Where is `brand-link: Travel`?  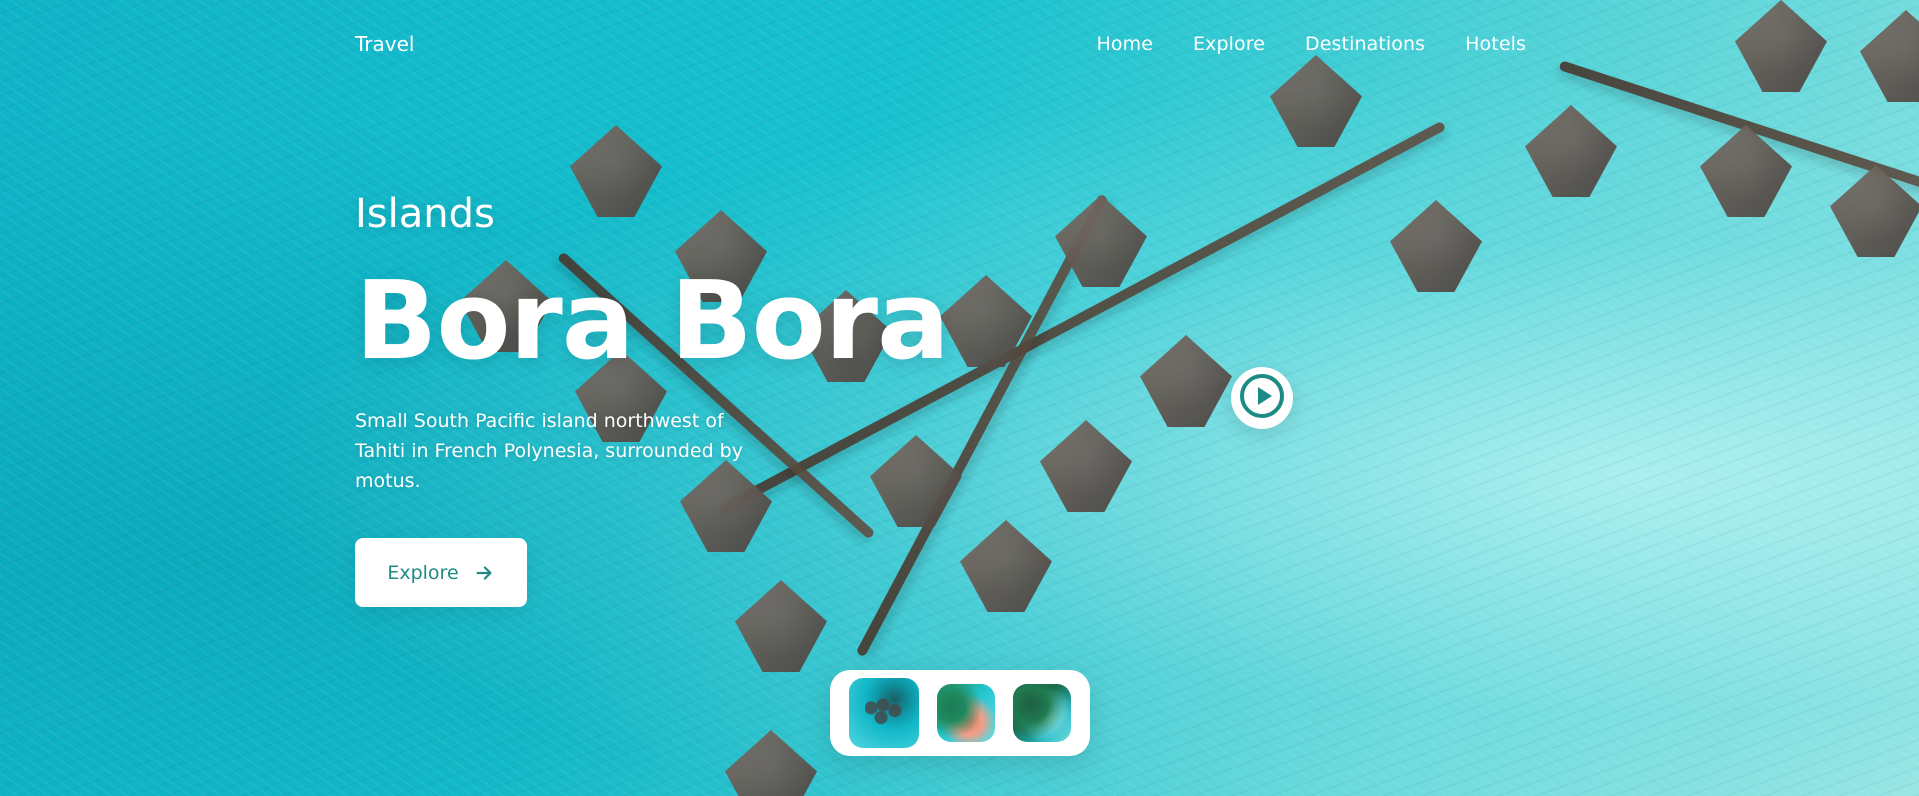
brand-link: Travel is located at coordinates (384, 44).